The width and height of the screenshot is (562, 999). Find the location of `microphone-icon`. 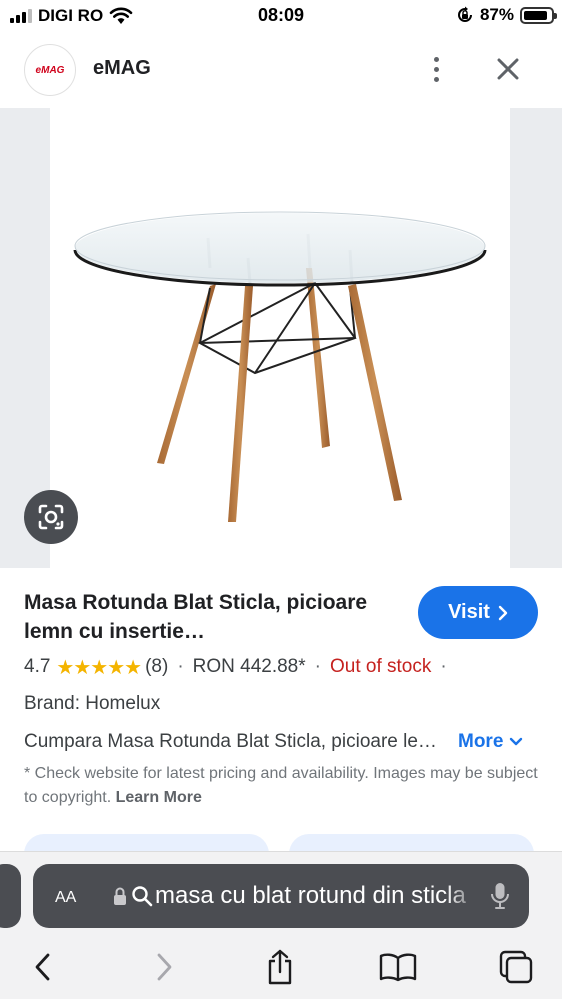

microphone-icon is located at coordinates (500, 896).